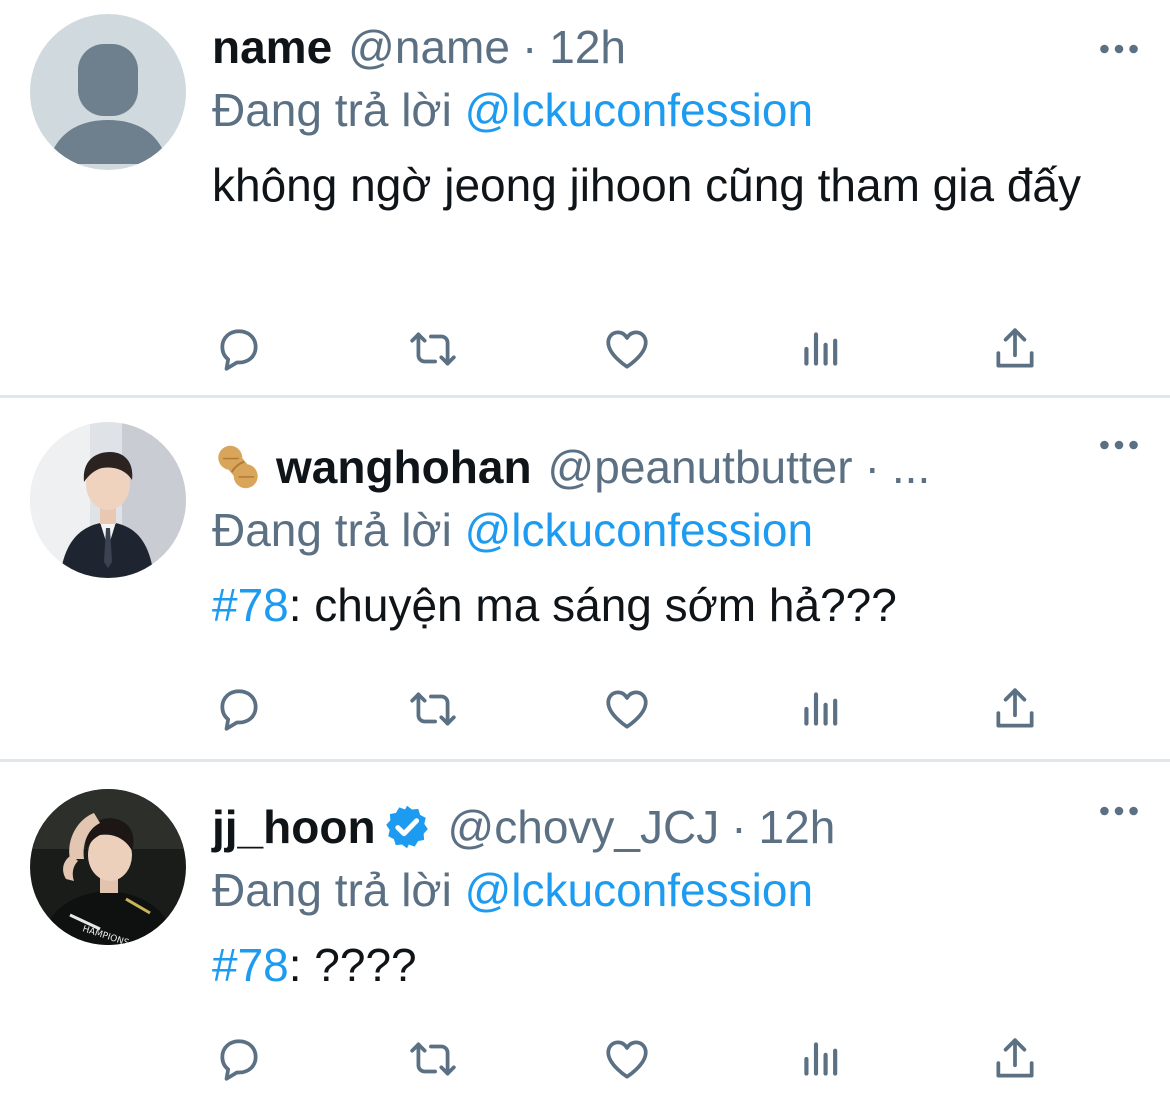 The width and height of the screenshot is (1170, 1111). I want to click on display-name: wanghohan, so click(404, 467).